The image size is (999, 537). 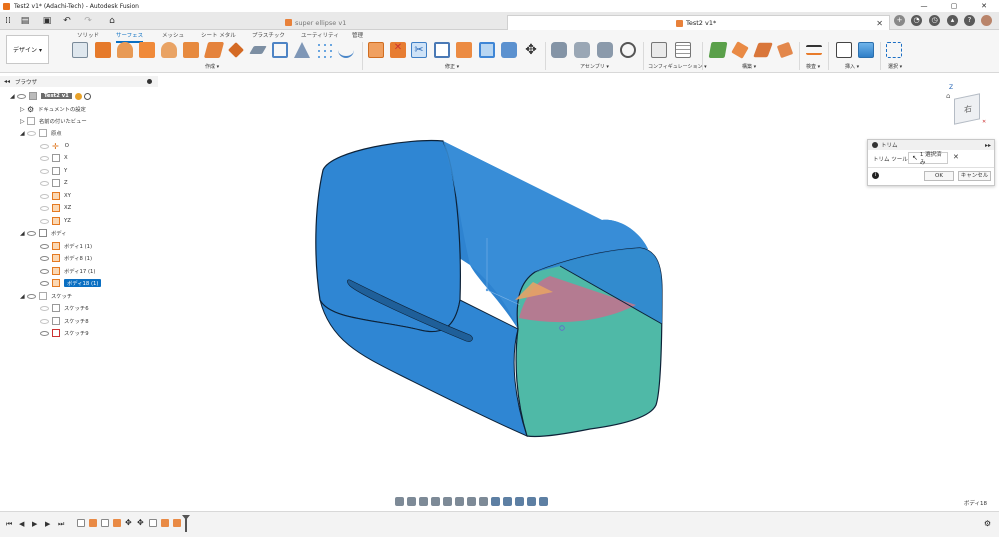 What do you see at coordinates (628, 50) in the screenshot?
I see `motion-link-icon` at bounding box center [628, 50].